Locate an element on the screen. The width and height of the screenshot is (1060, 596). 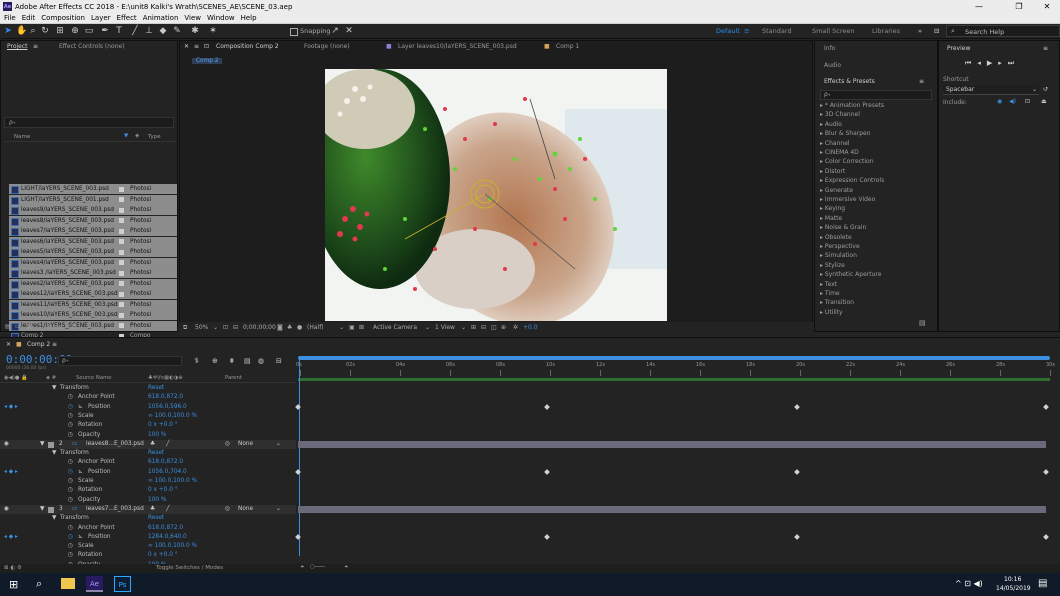
effect-category: ▸ Blur & Sharpen is located at coordinates (845, 133).